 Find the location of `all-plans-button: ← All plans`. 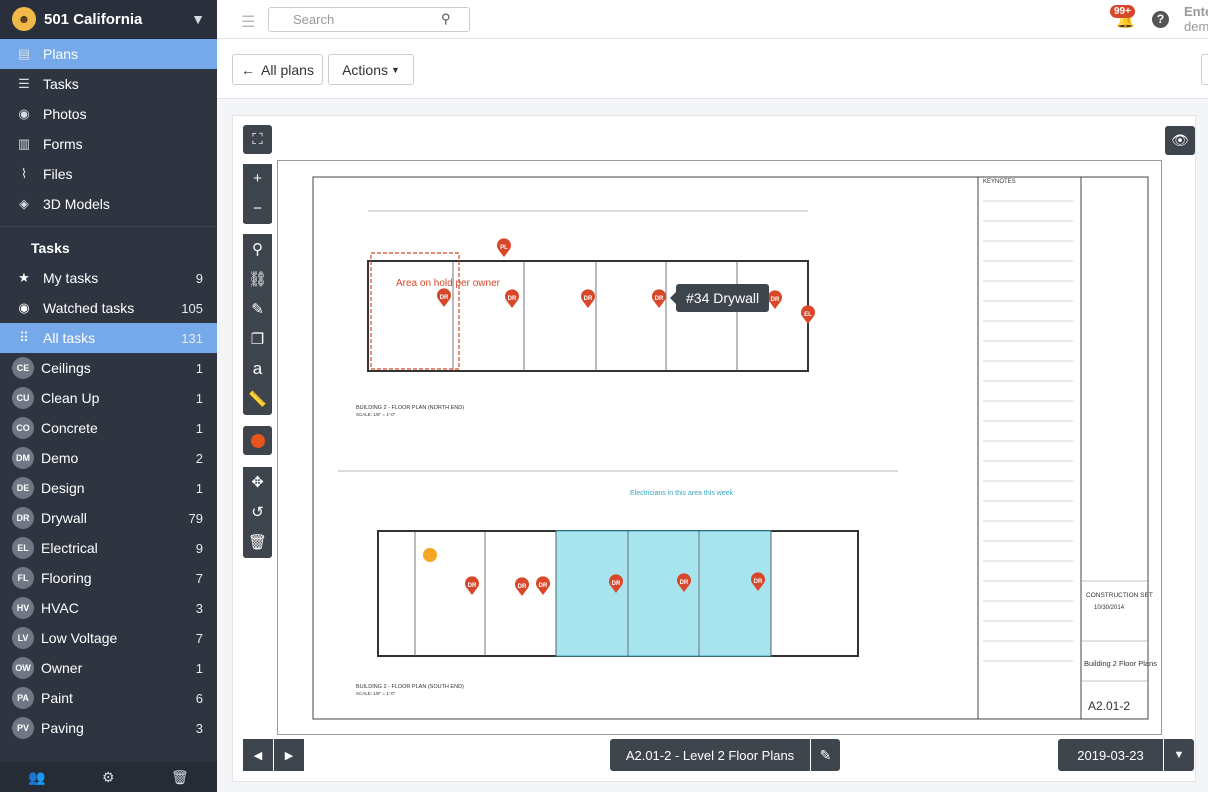

all-plans-button: ← All plans is located at coordinates (277, 69).